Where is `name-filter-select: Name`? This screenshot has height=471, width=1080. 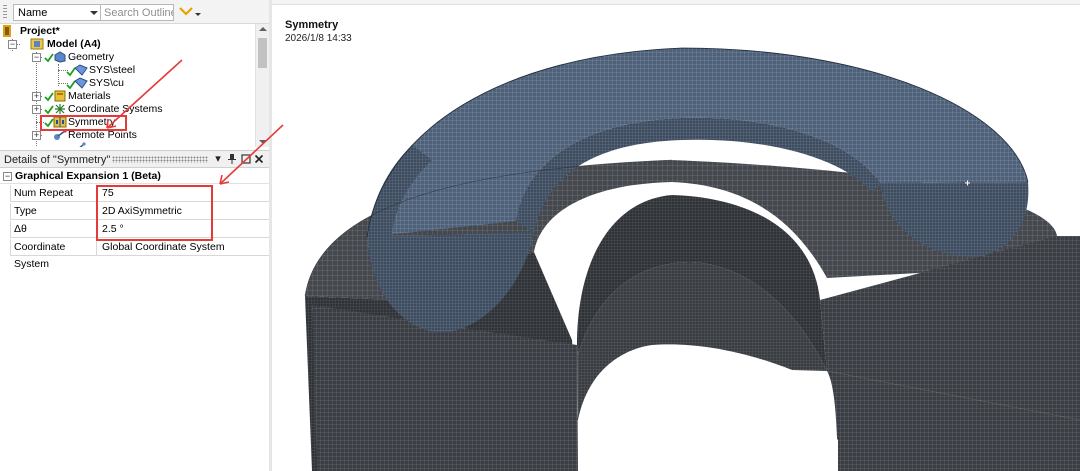
name-filter-select: Name is located at coordinates (57, 12).